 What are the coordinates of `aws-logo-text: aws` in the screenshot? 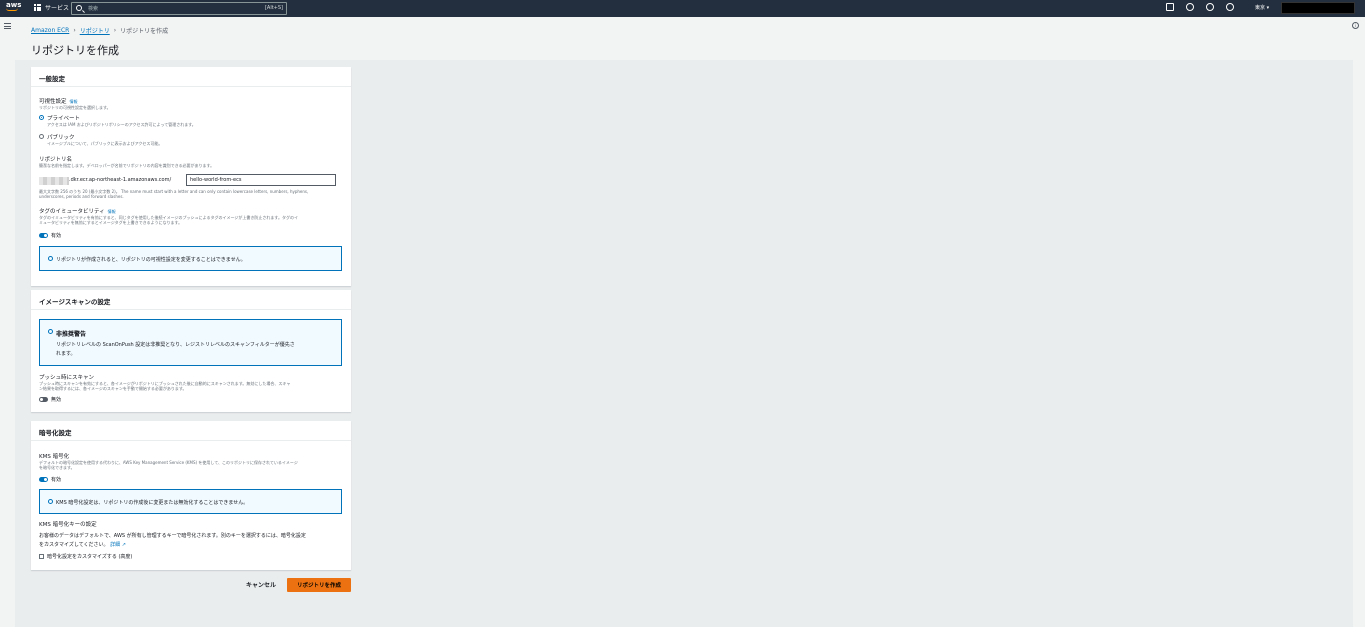 It's located at (14, 5).